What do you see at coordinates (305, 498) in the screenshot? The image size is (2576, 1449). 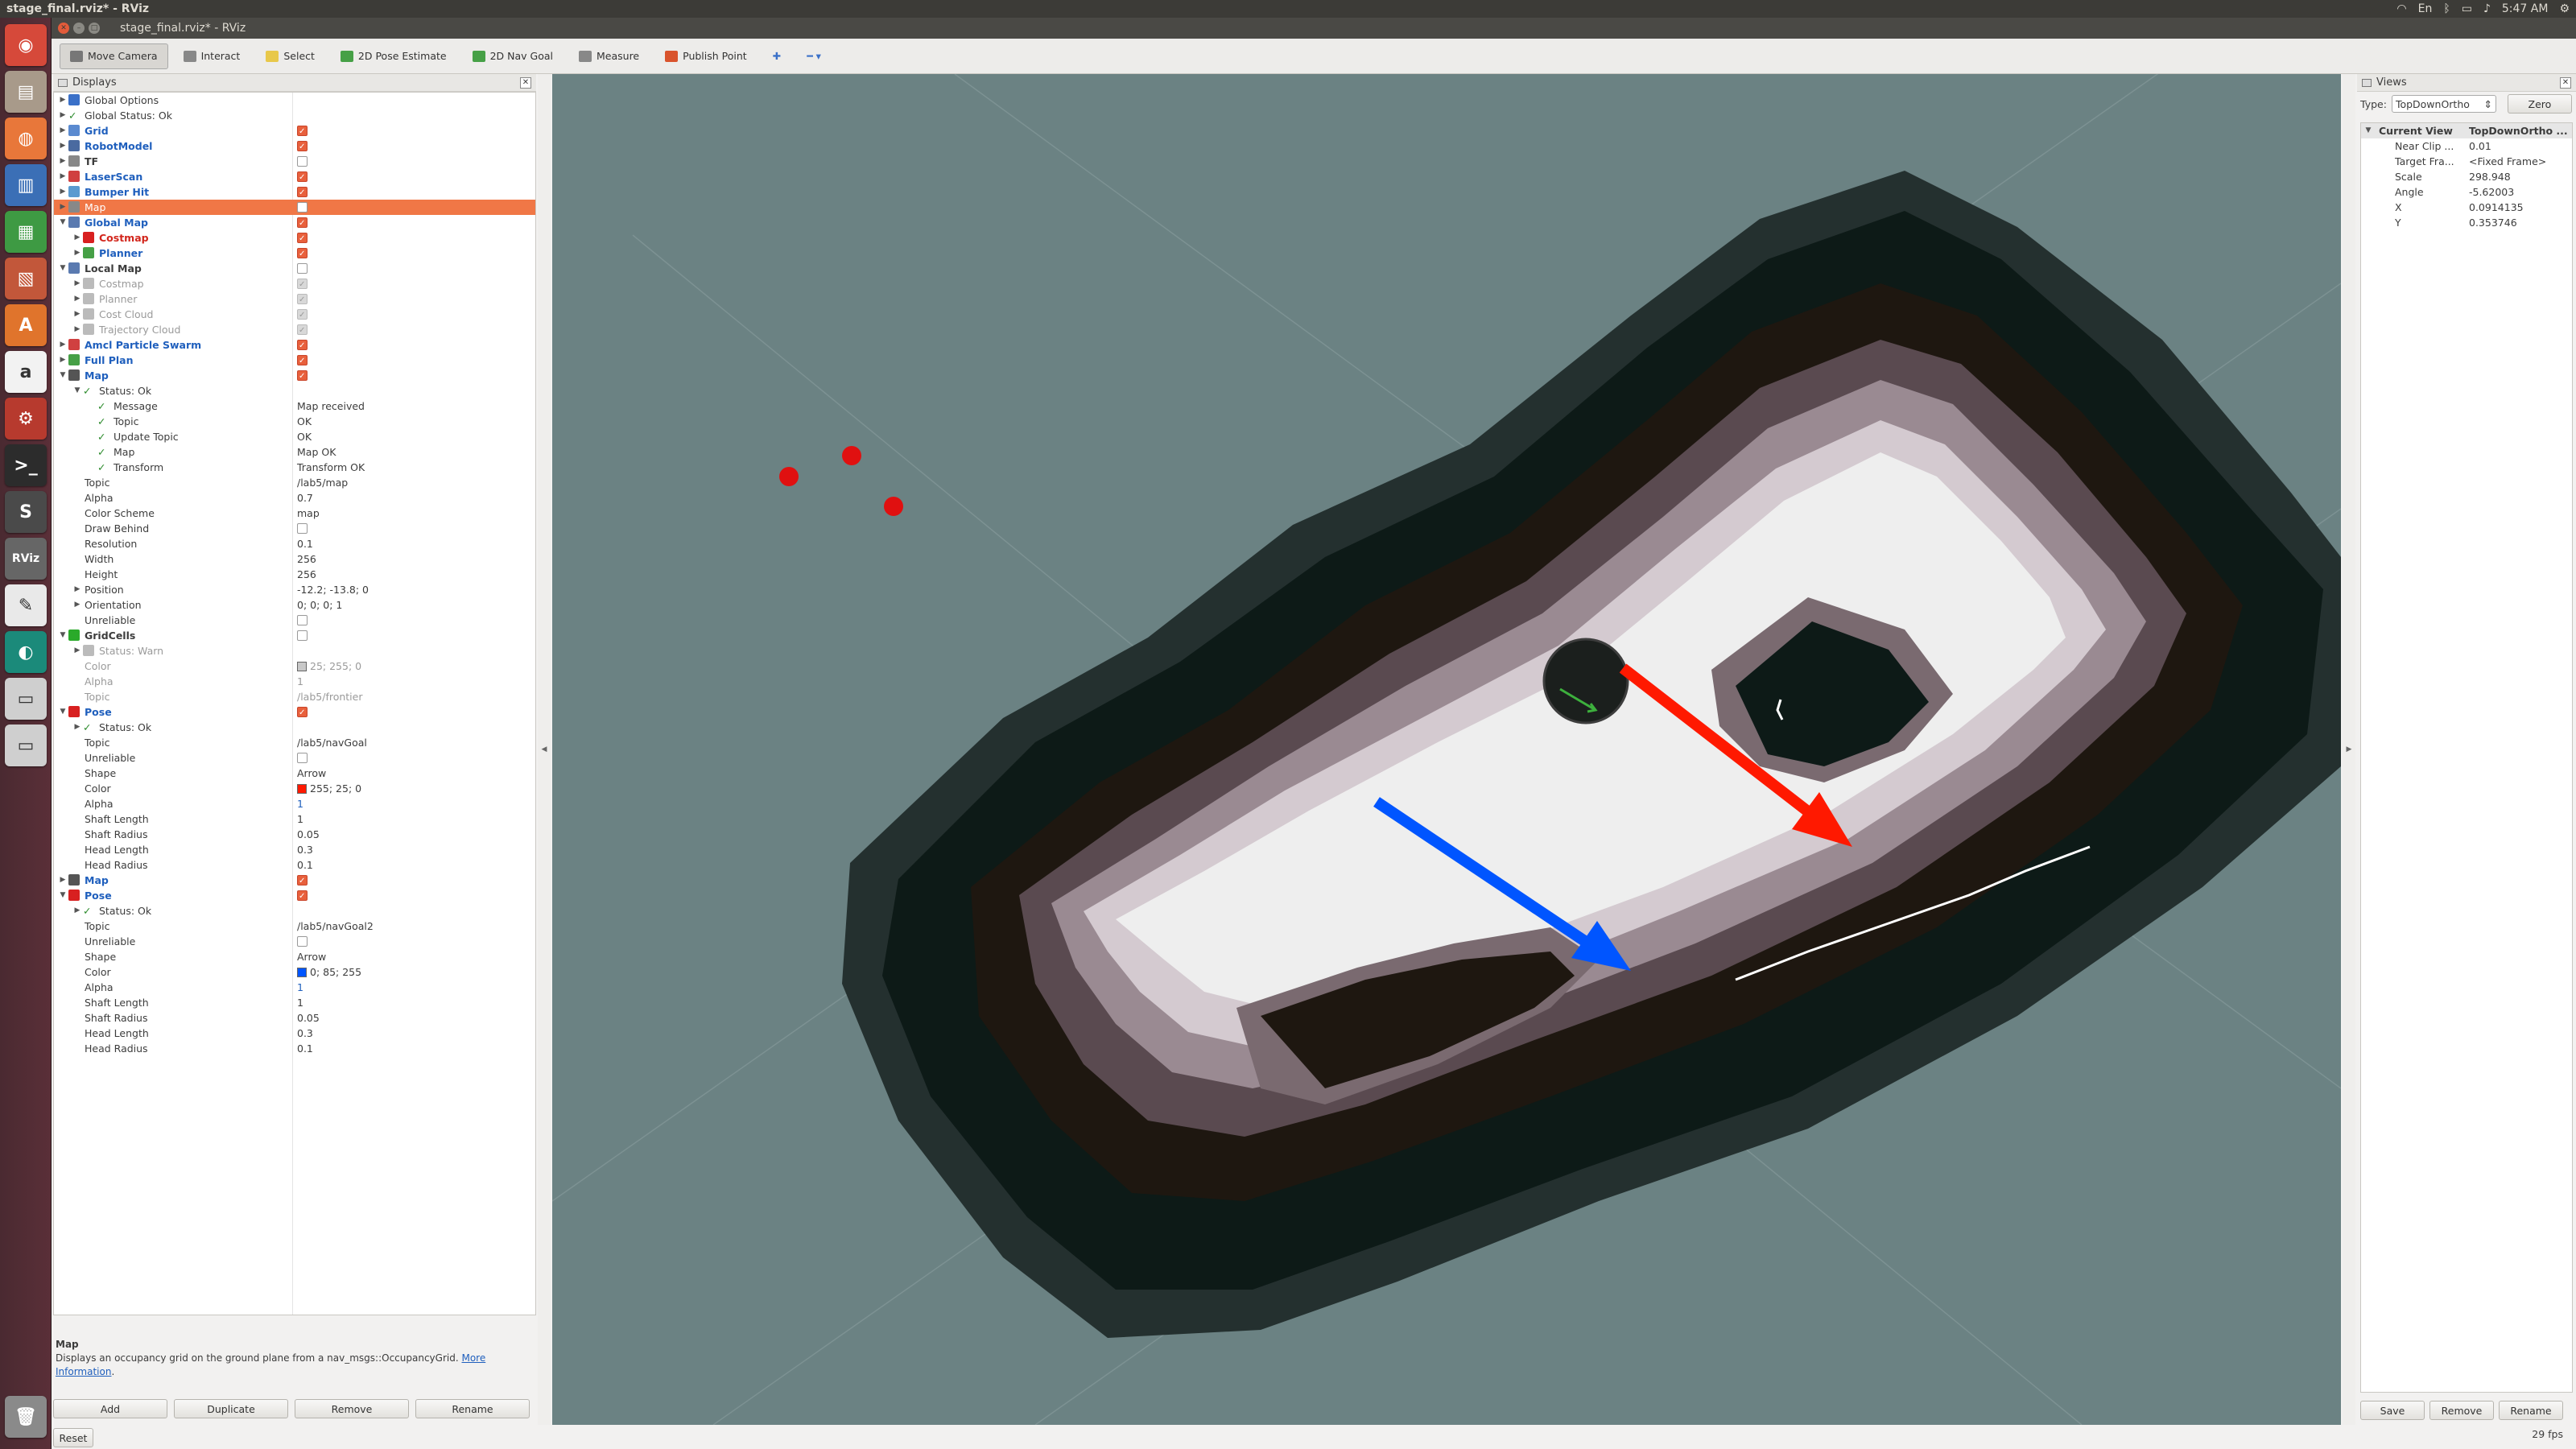 I see `value-cell: 0.7` at bounding box center [305, 498].